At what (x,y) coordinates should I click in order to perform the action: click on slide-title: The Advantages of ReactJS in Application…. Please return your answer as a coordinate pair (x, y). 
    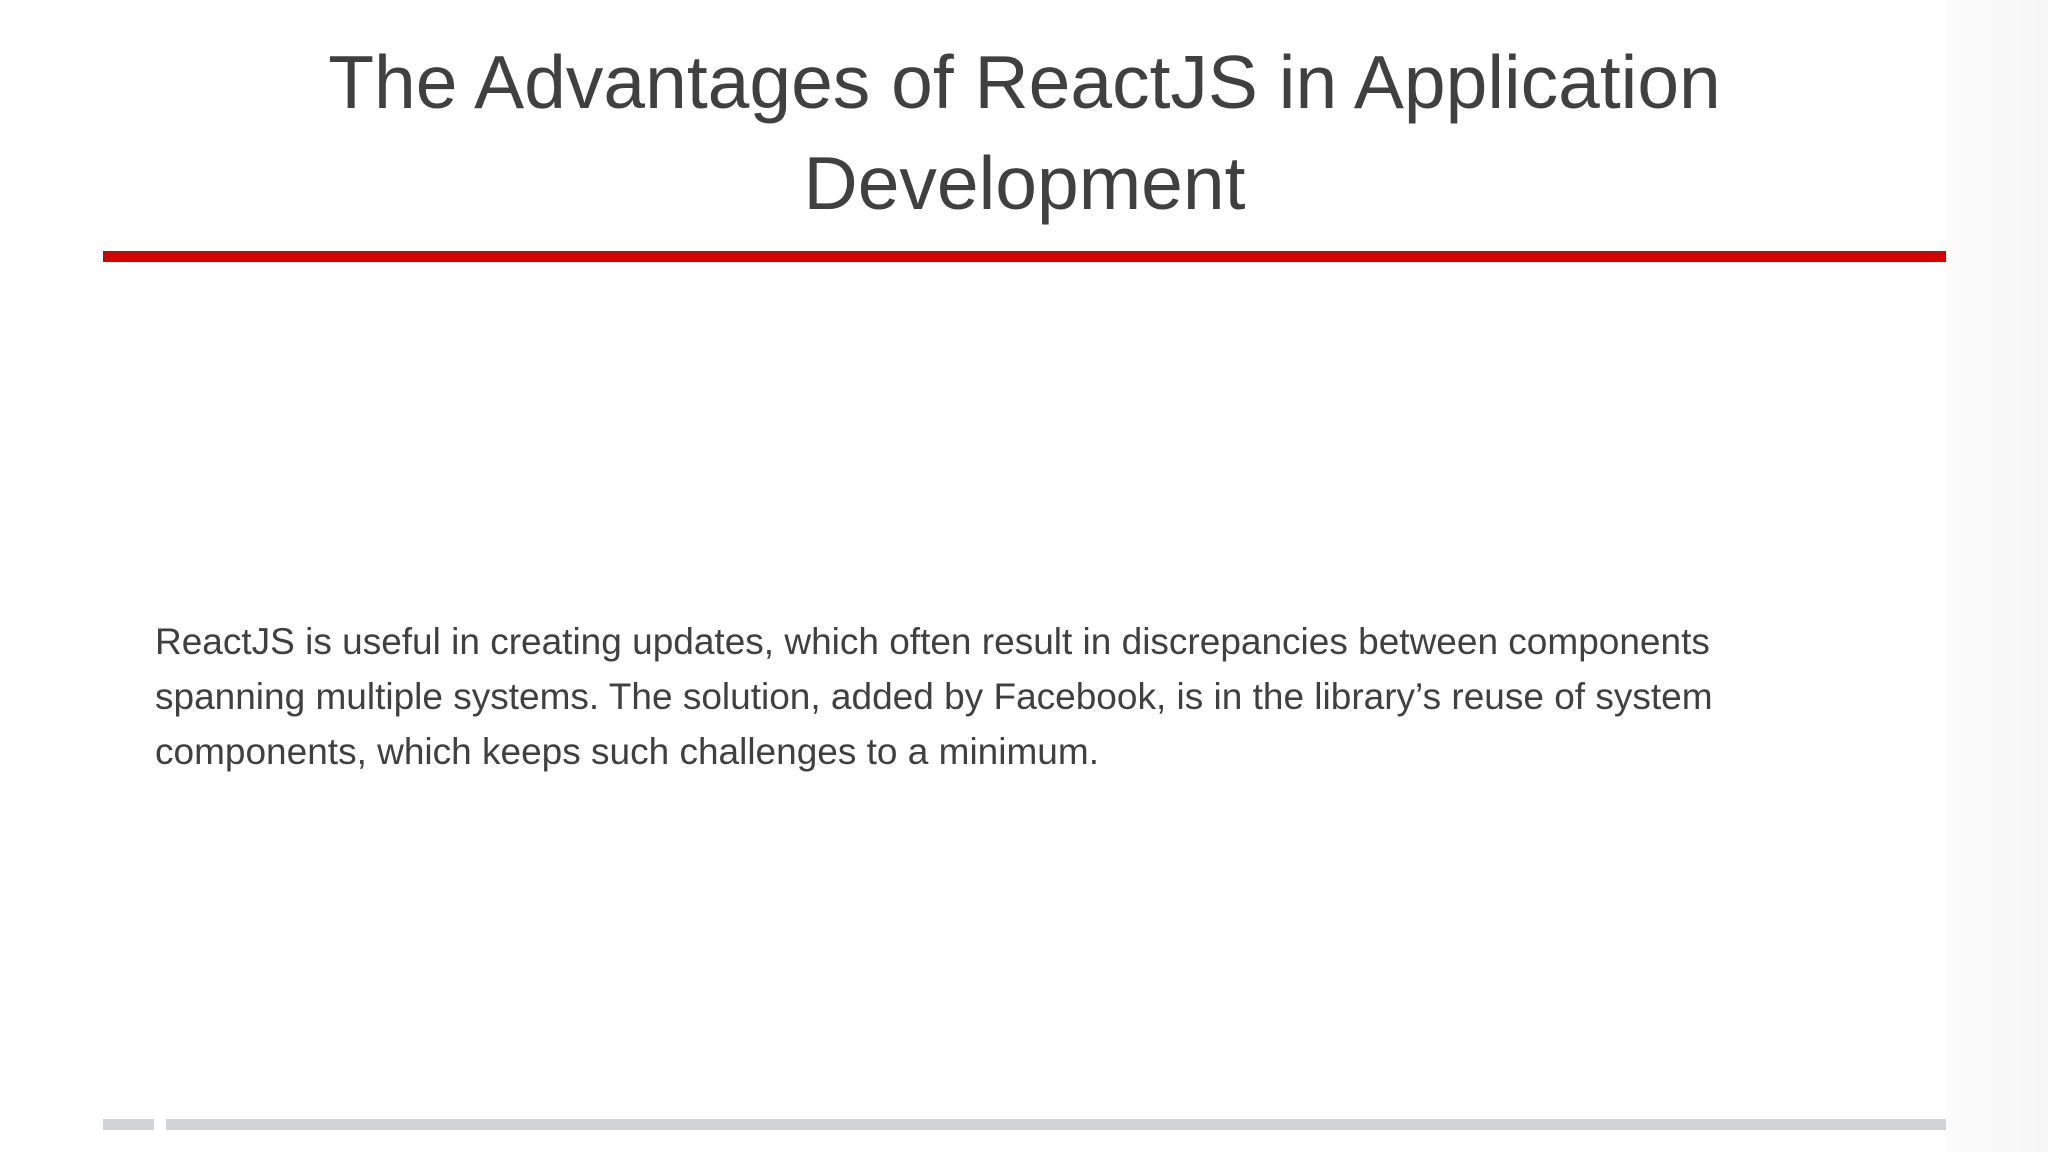
    Looking at the image, I should click on (1024, 132).